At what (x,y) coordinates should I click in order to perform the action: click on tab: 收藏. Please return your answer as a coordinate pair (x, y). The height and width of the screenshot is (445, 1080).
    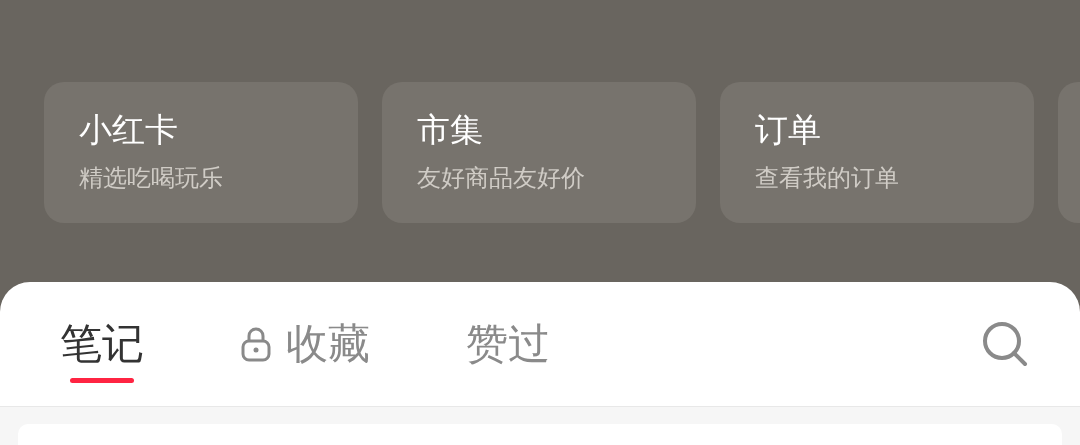
    Looking at the image, I should click on (305, 344).